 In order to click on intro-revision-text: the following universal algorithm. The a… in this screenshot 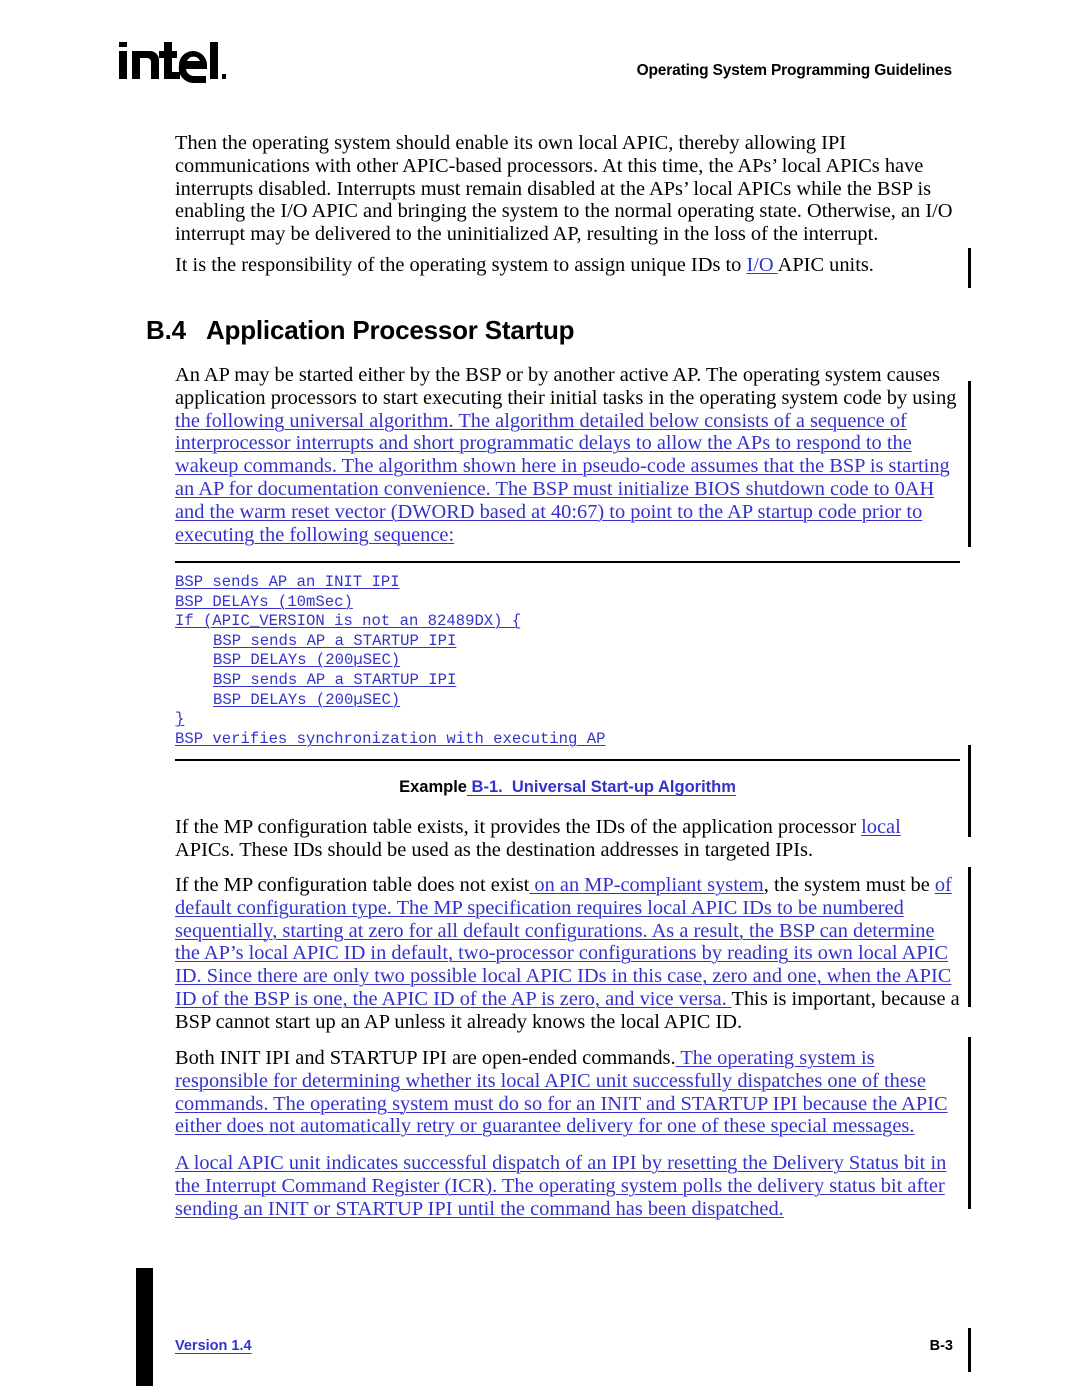, I will do `click(562, 477)`.